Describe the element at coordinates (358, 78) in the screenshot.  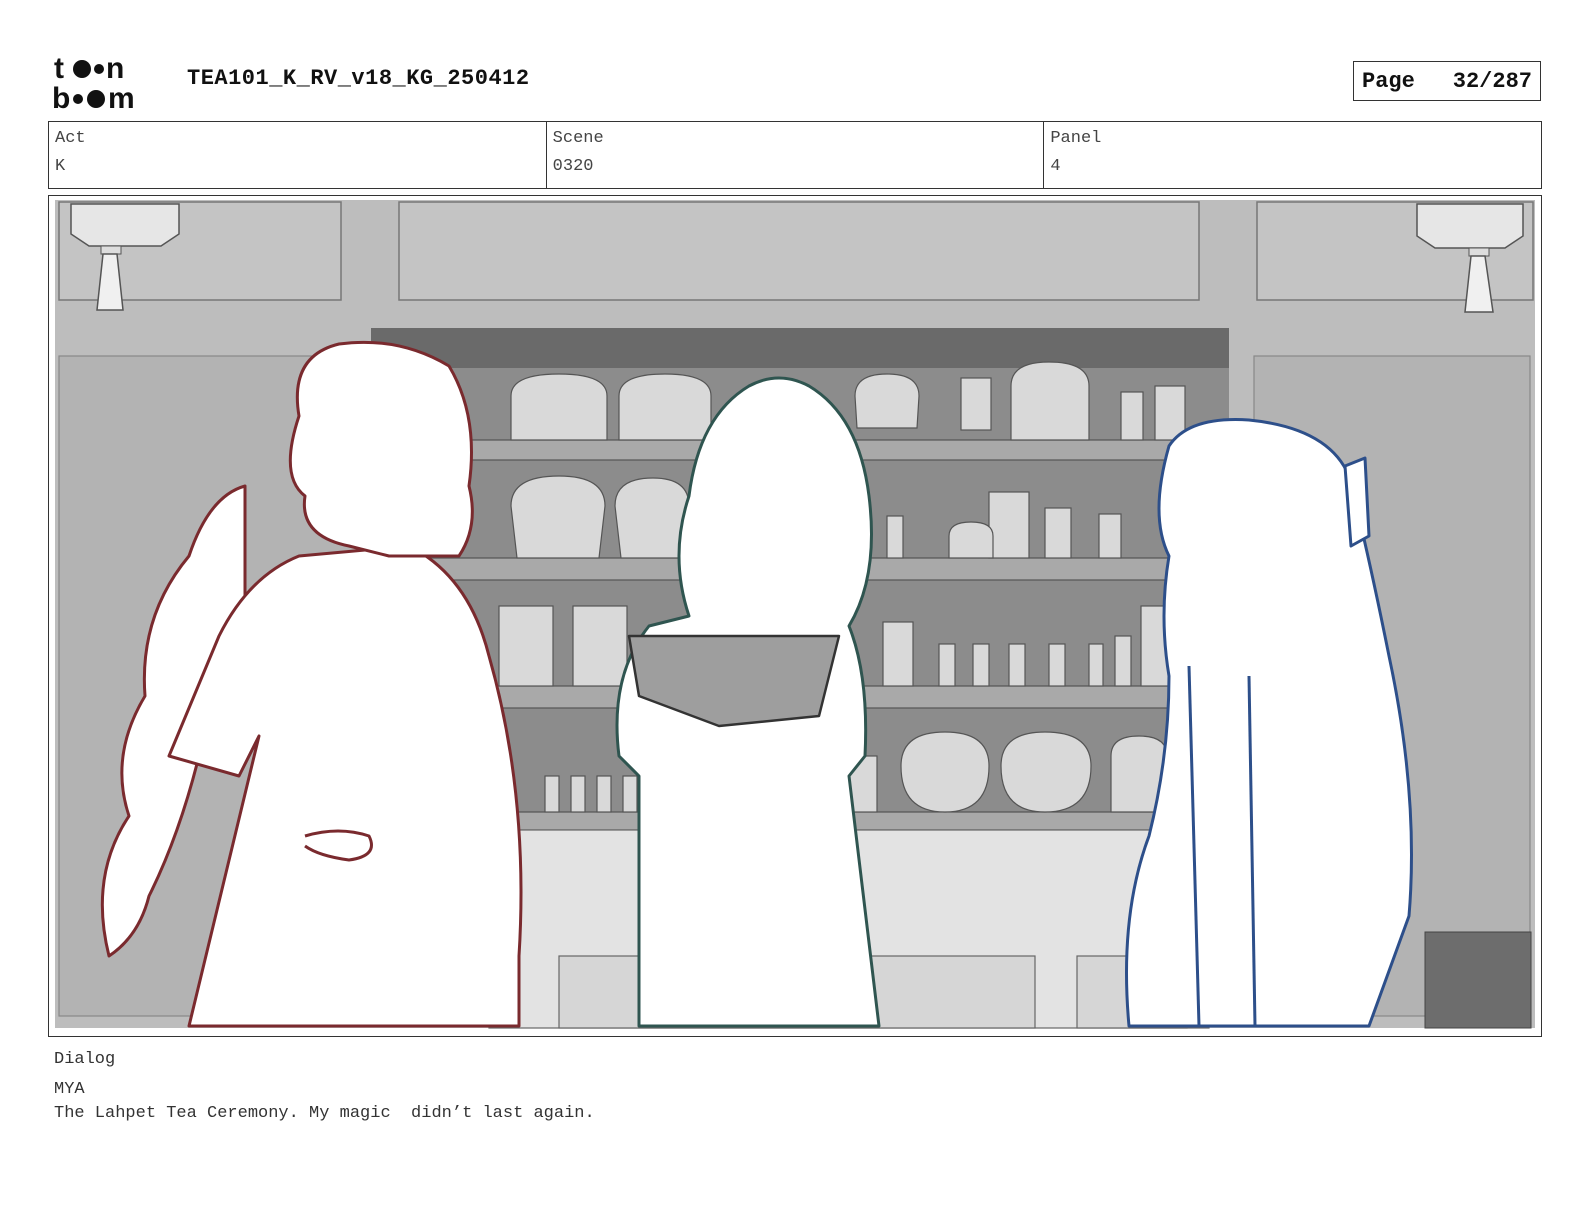
I see `document-title: TEA101_K_RV_v18_KG_250412` at that location.